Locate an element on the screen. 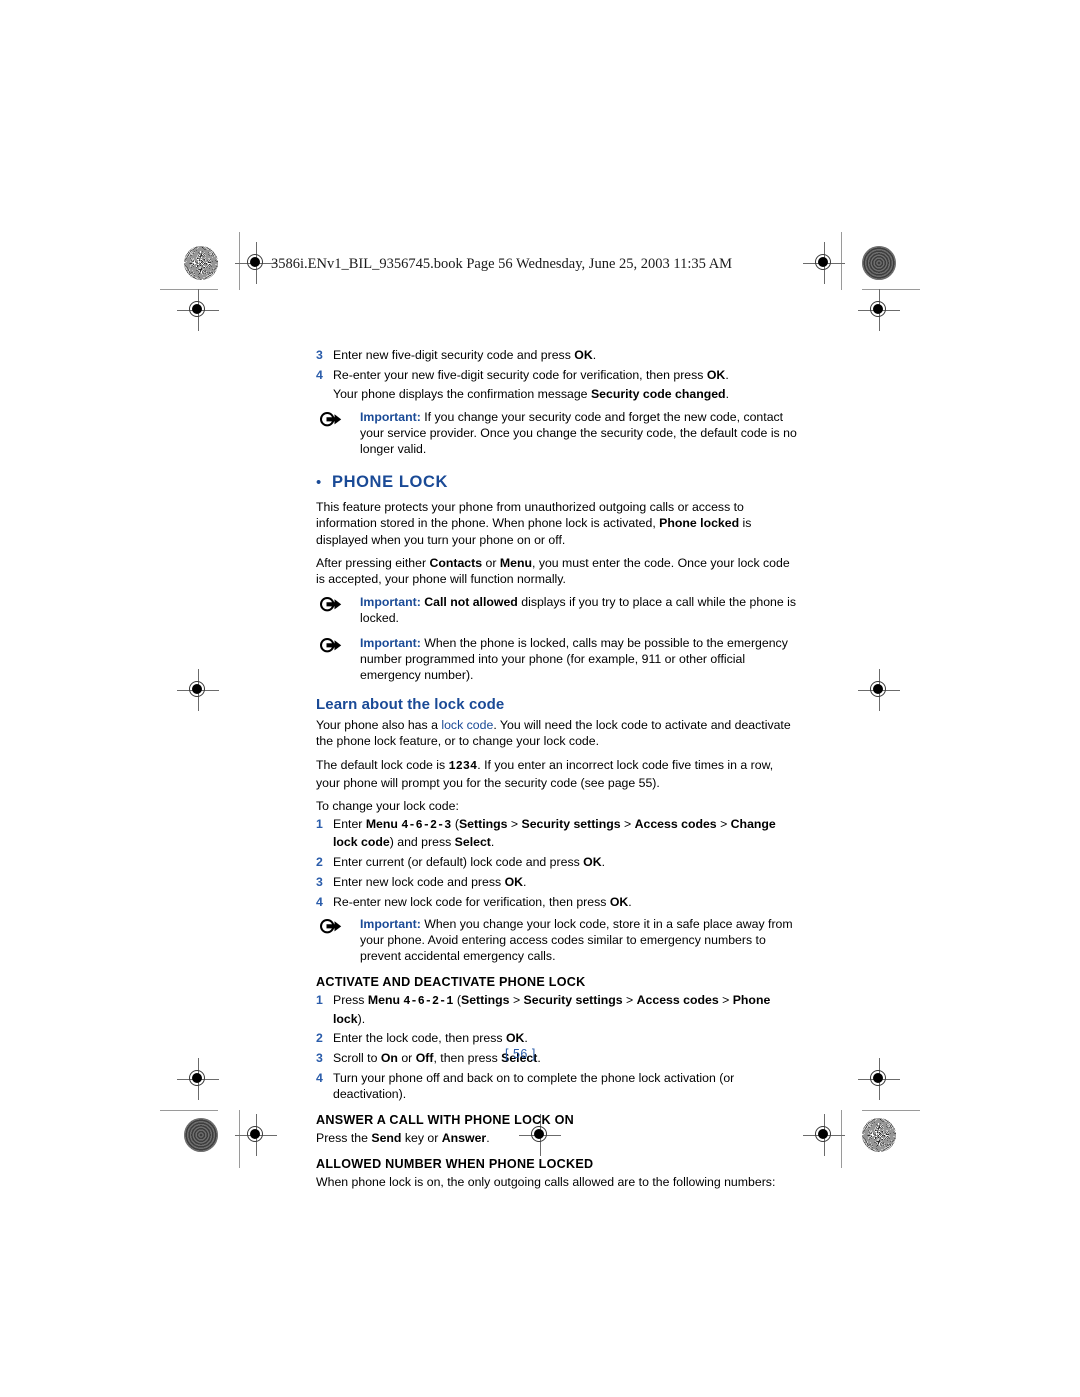  section-heading-text: PHONE LOCK is located at coordinates (390, 482).